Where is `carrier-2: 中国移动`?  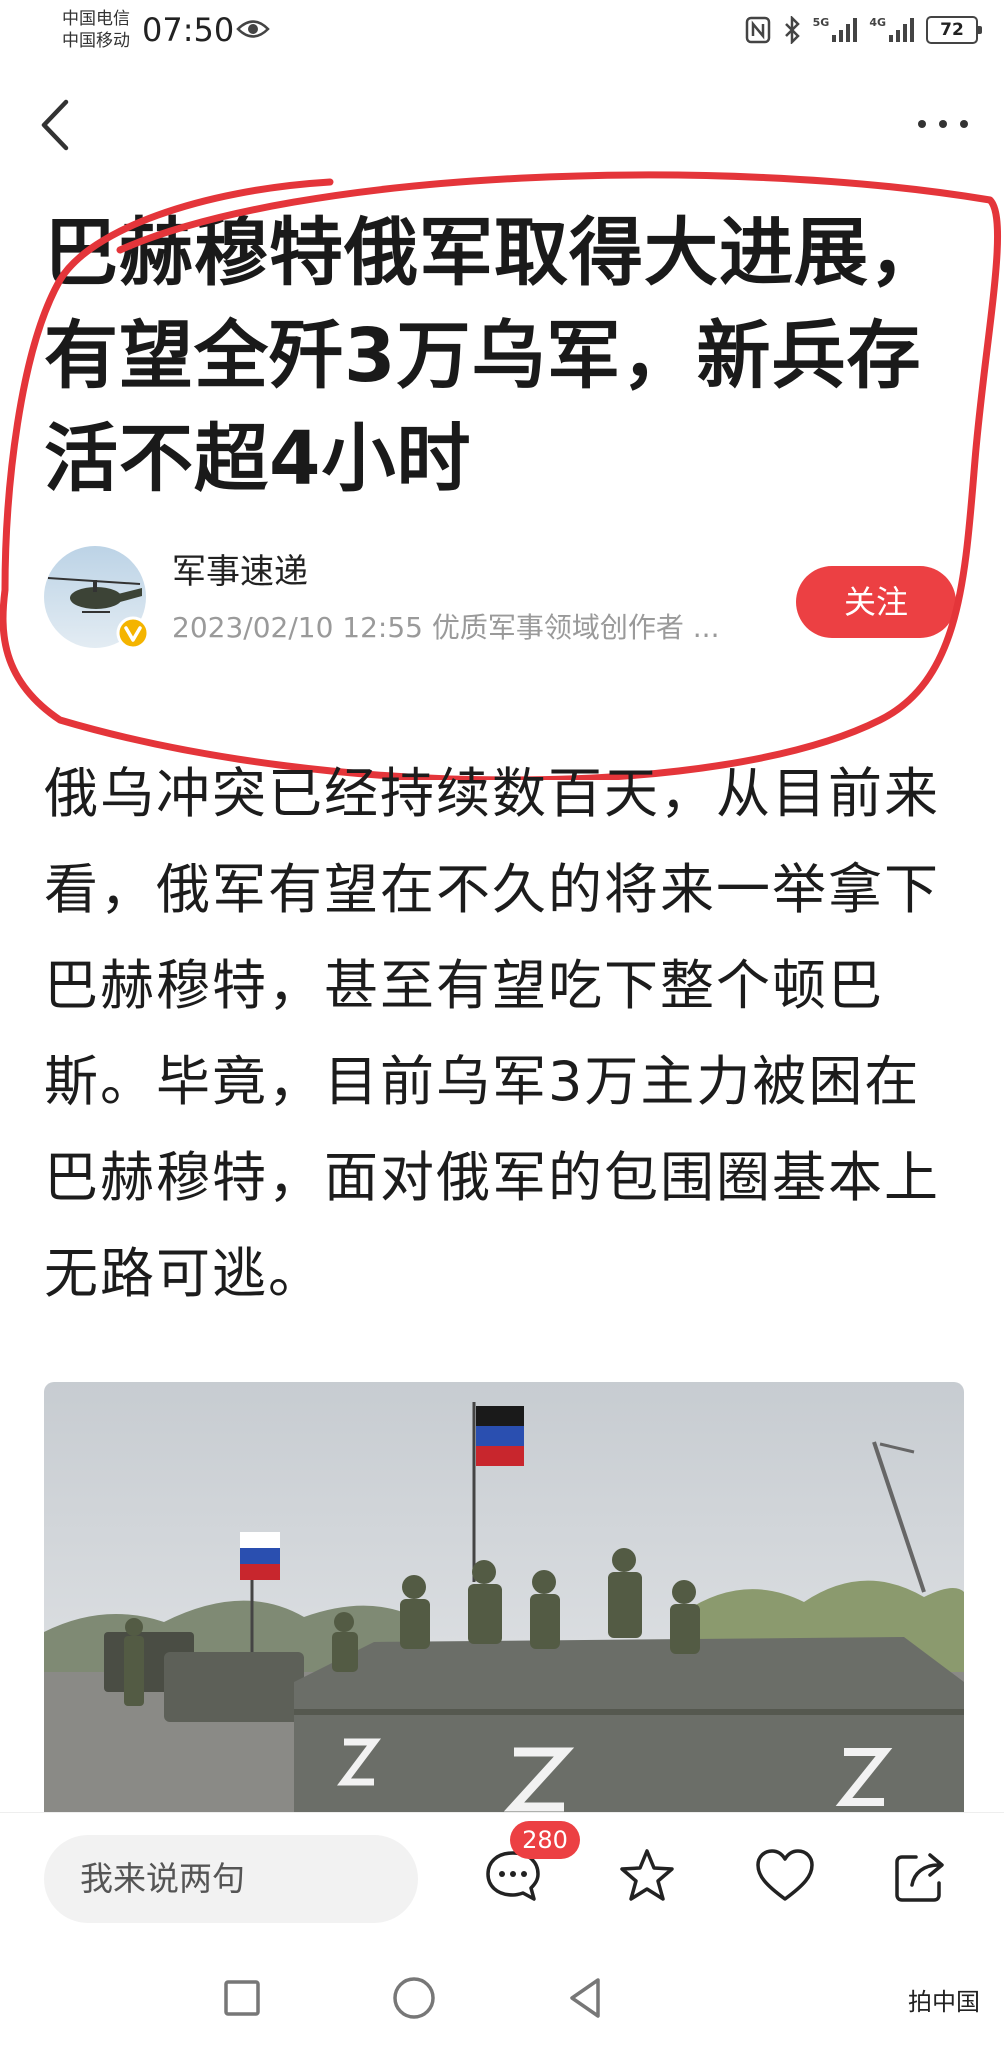
carrier-2: 中国移动 is located at coordinates (96, 41).